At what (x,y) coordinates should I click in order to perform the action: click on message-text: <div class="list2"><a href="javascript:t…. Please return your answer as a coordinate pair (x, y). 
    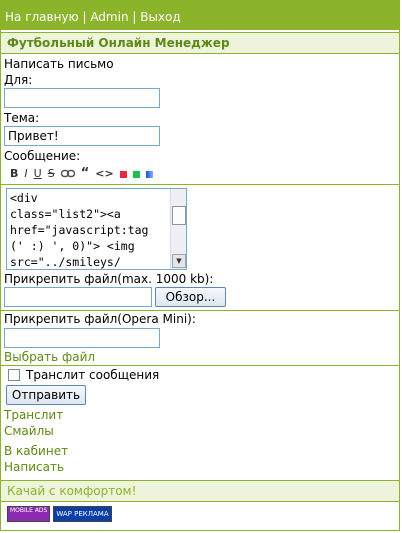
    Looking at the image, I should click on (96, 229).